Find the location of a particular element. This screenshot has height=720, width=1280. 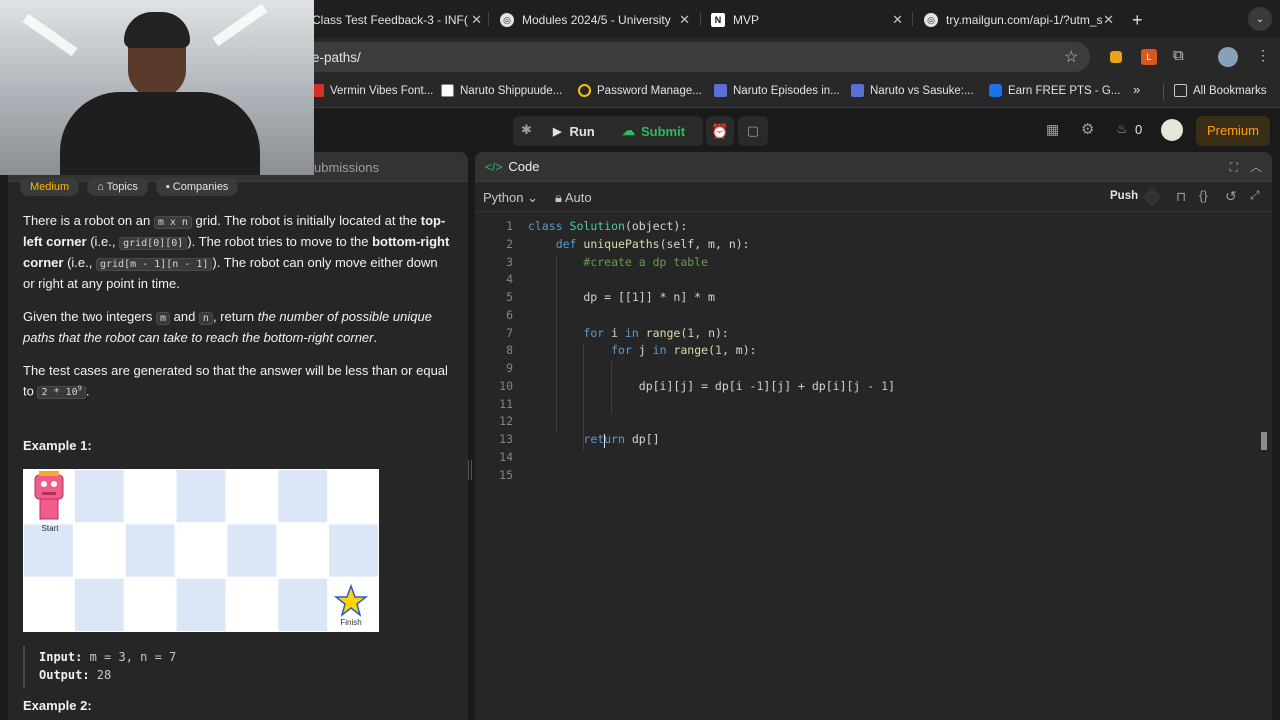

panel-splitter is located at coordinates (470, 470).